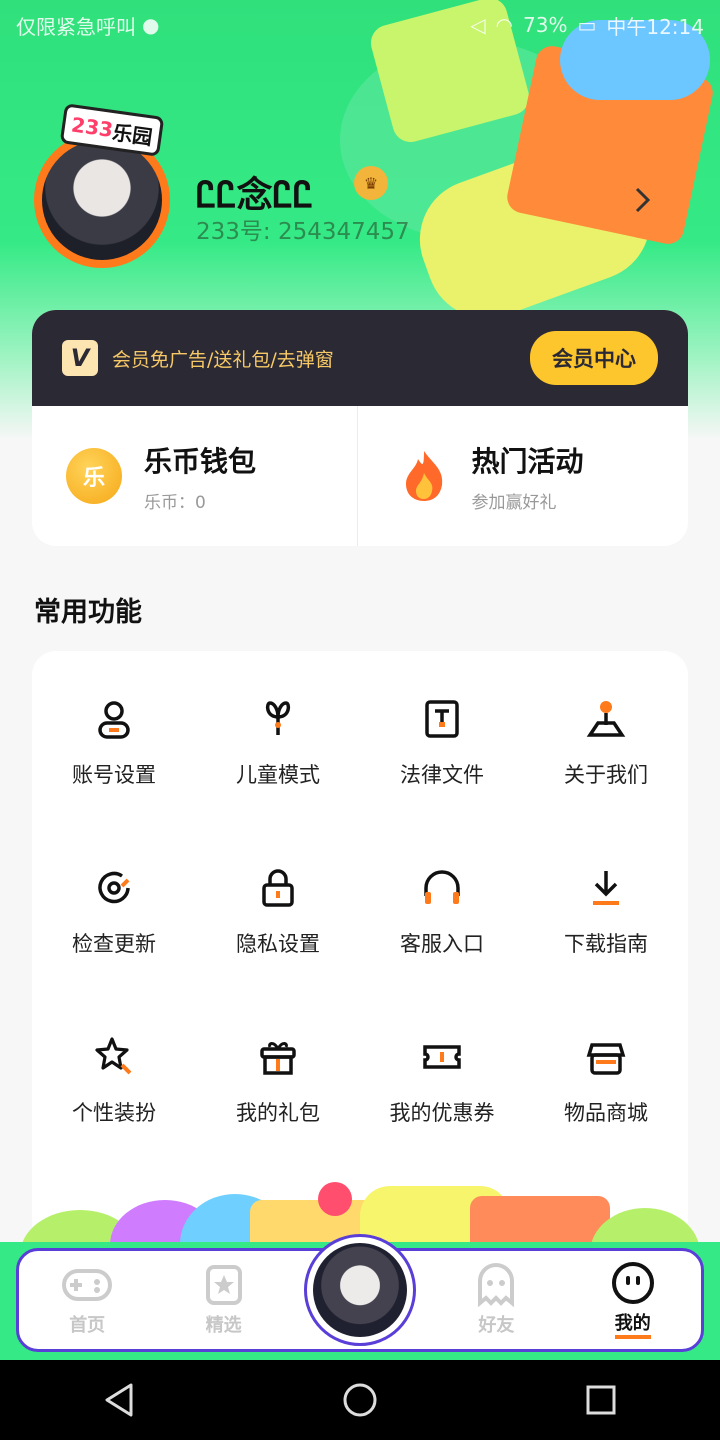  I want to click on home-circle-icon, so click(360, 1400).